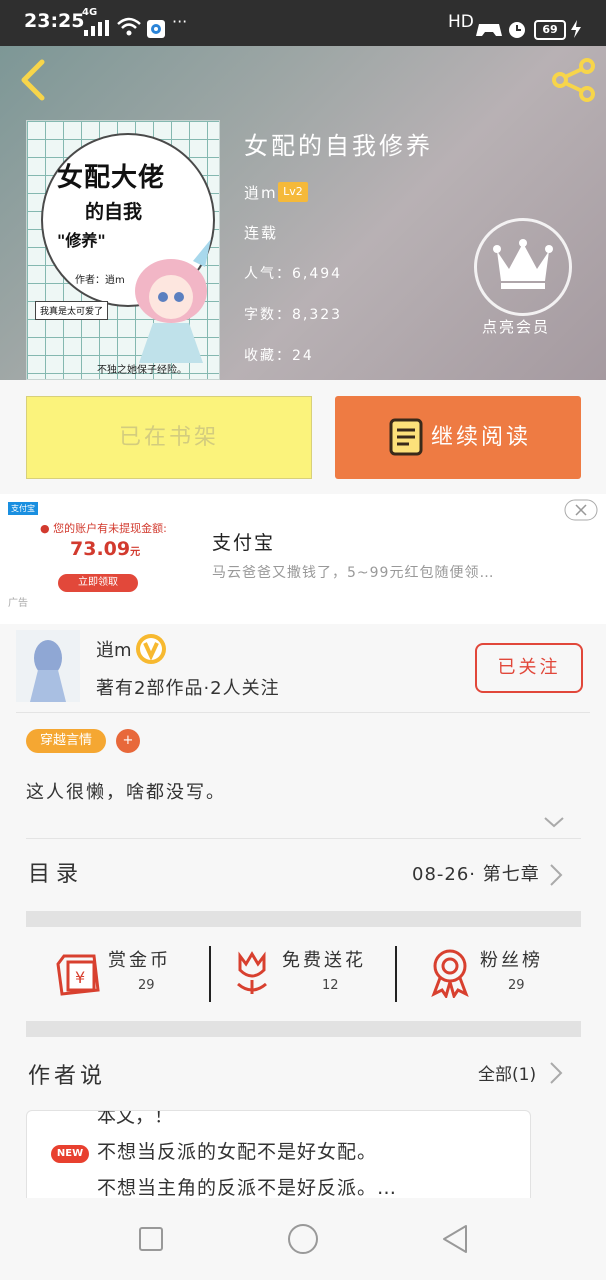  I want to click on in-bookshelf-button: 已在书架, so click(169, 437).